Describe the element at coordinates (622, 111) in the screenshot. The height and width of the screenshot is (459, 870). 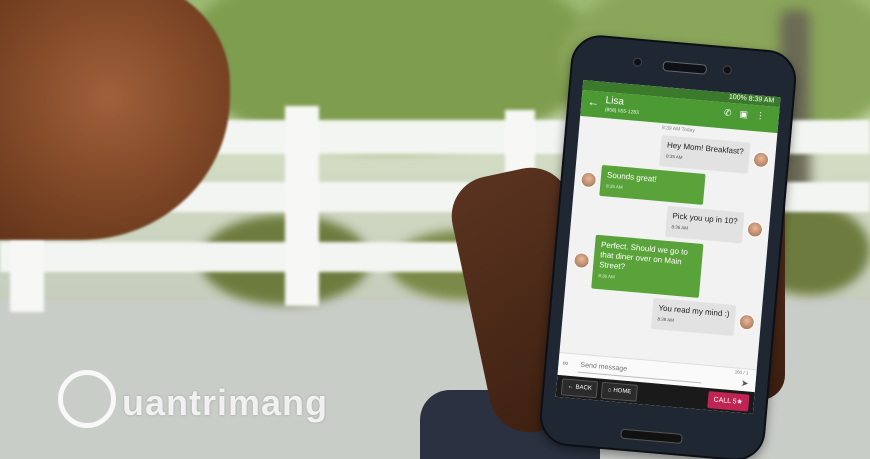
I see `contact-phone: (858) 555-1283` at that location.